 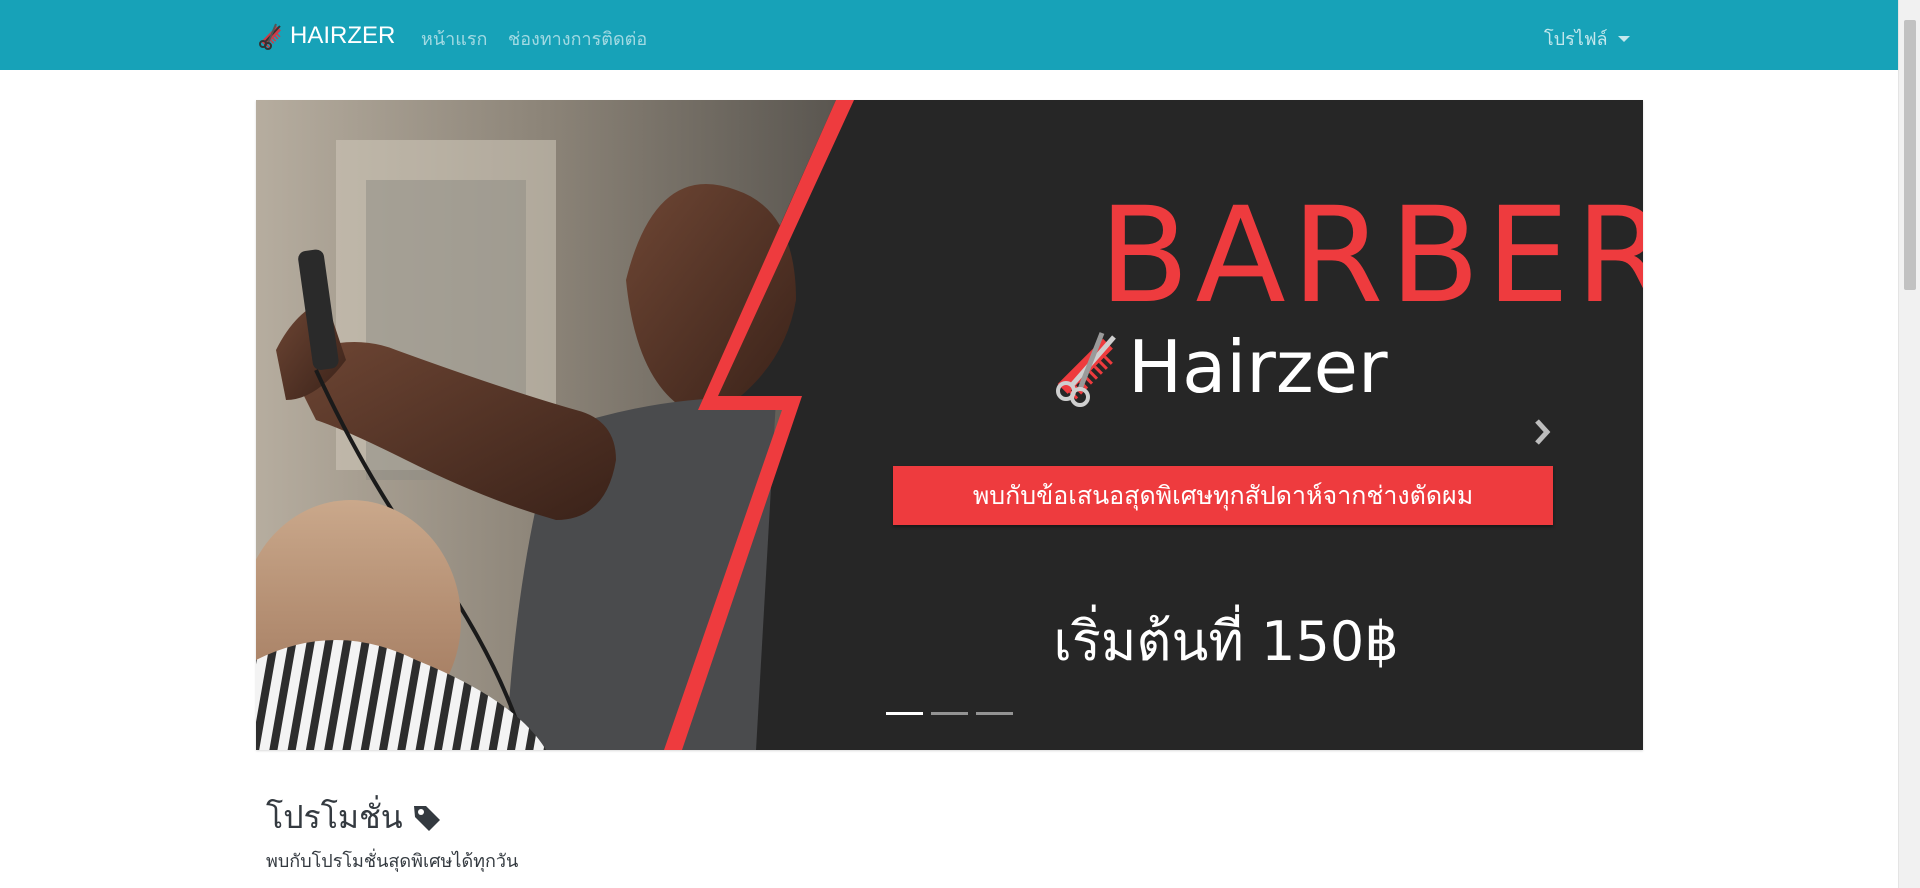 I want to click on scrollbar-thumb, so click(x=1910, y=155).